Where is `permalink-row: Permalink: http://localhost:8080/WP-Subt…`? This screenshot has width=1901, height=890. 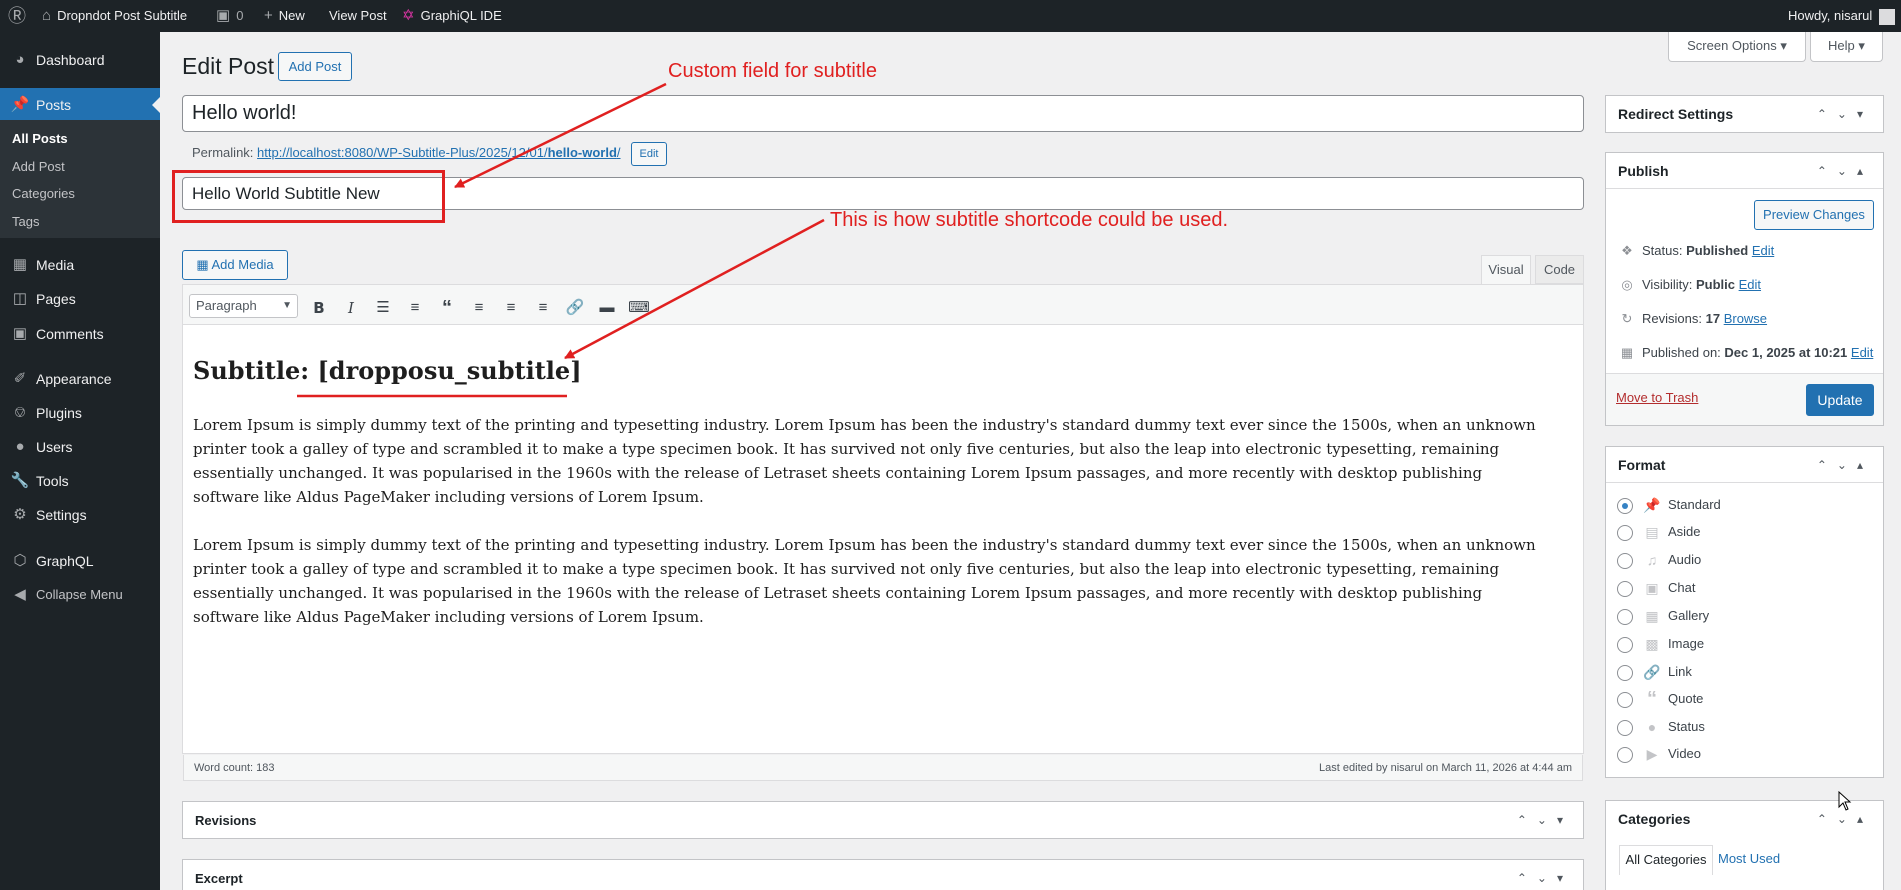 permalink-row: Permalink: http://localhost:8080/WP-Subt… is located at coordinates (406, 152).